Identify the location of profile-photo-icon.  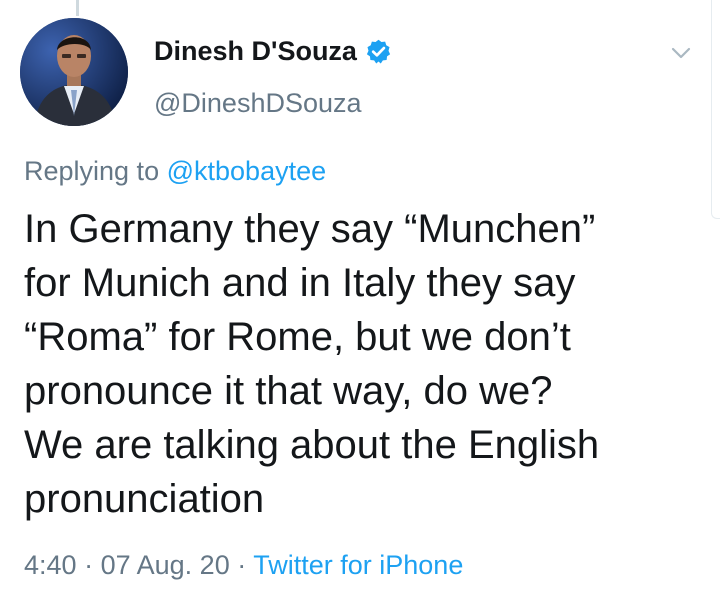
(74, 72).